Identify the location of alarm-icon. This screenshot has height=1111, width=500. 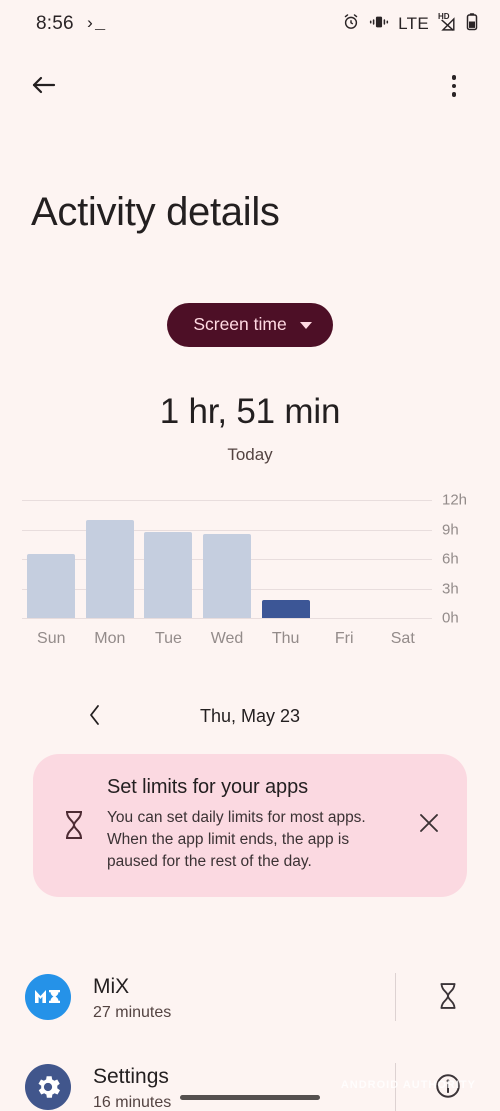
(351, 24).